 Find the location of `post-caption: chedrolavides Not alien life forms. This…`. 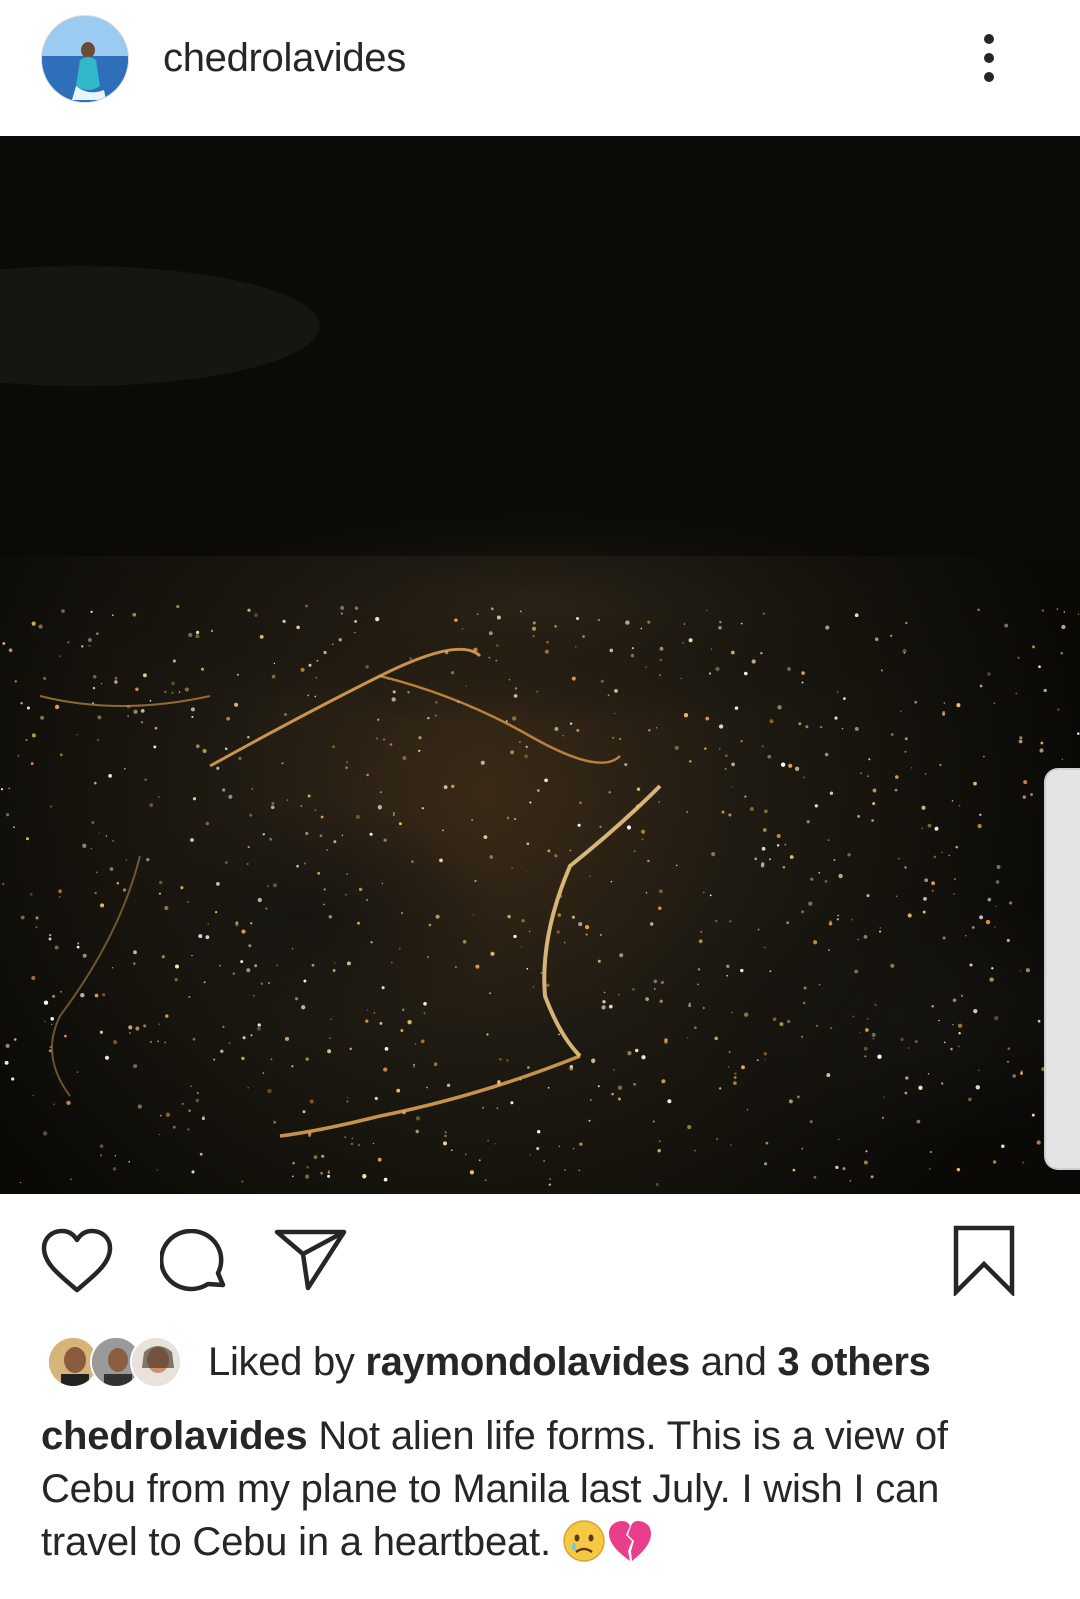

post-caption: chedrolavides Not alien life forms. This… is located at coordinates (541, 1493).